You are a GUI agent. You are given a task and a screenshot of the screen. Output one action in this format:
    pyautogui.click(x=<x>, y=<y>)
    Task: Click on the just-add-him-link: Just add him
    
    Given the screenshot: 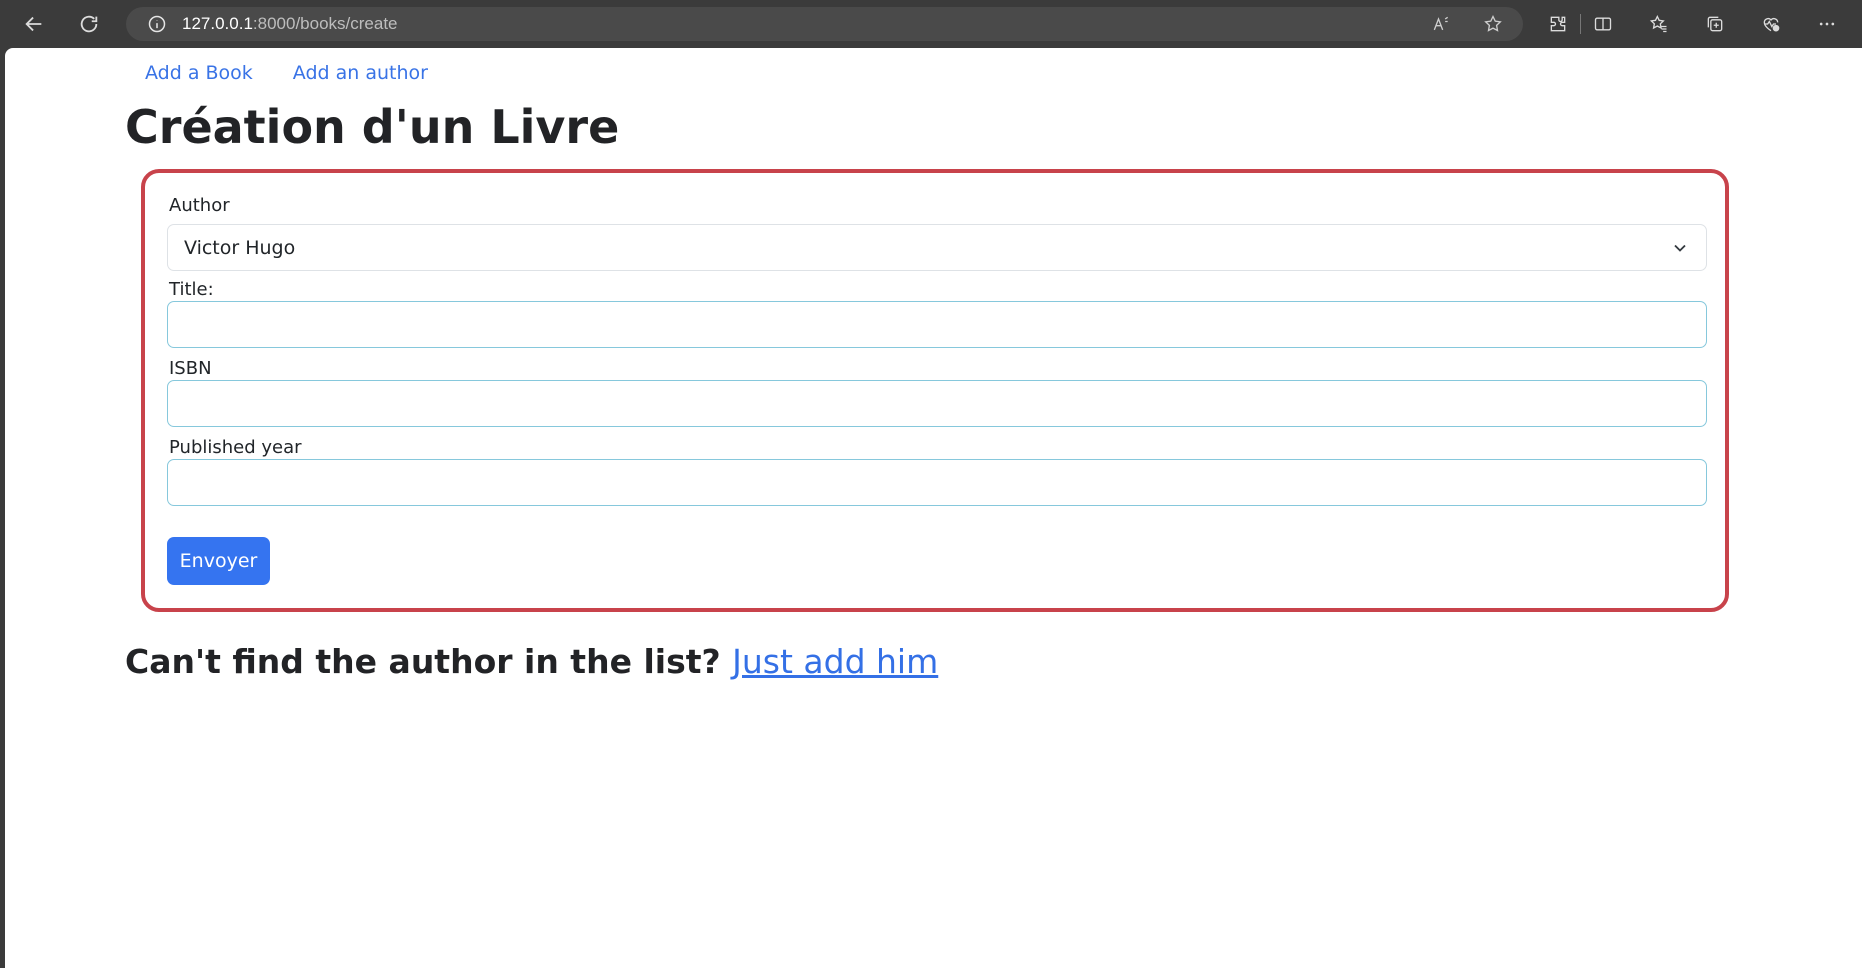 What is the action you would take?
    pyautogui.click(x=835, y=661)
    